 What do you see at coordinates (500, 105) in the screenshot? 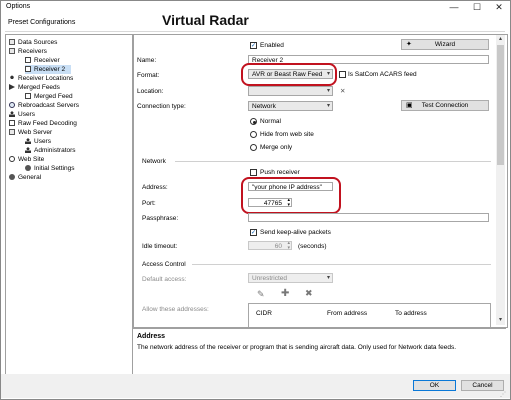
I see `scroll-thumb` at bounding box center [500, 105].